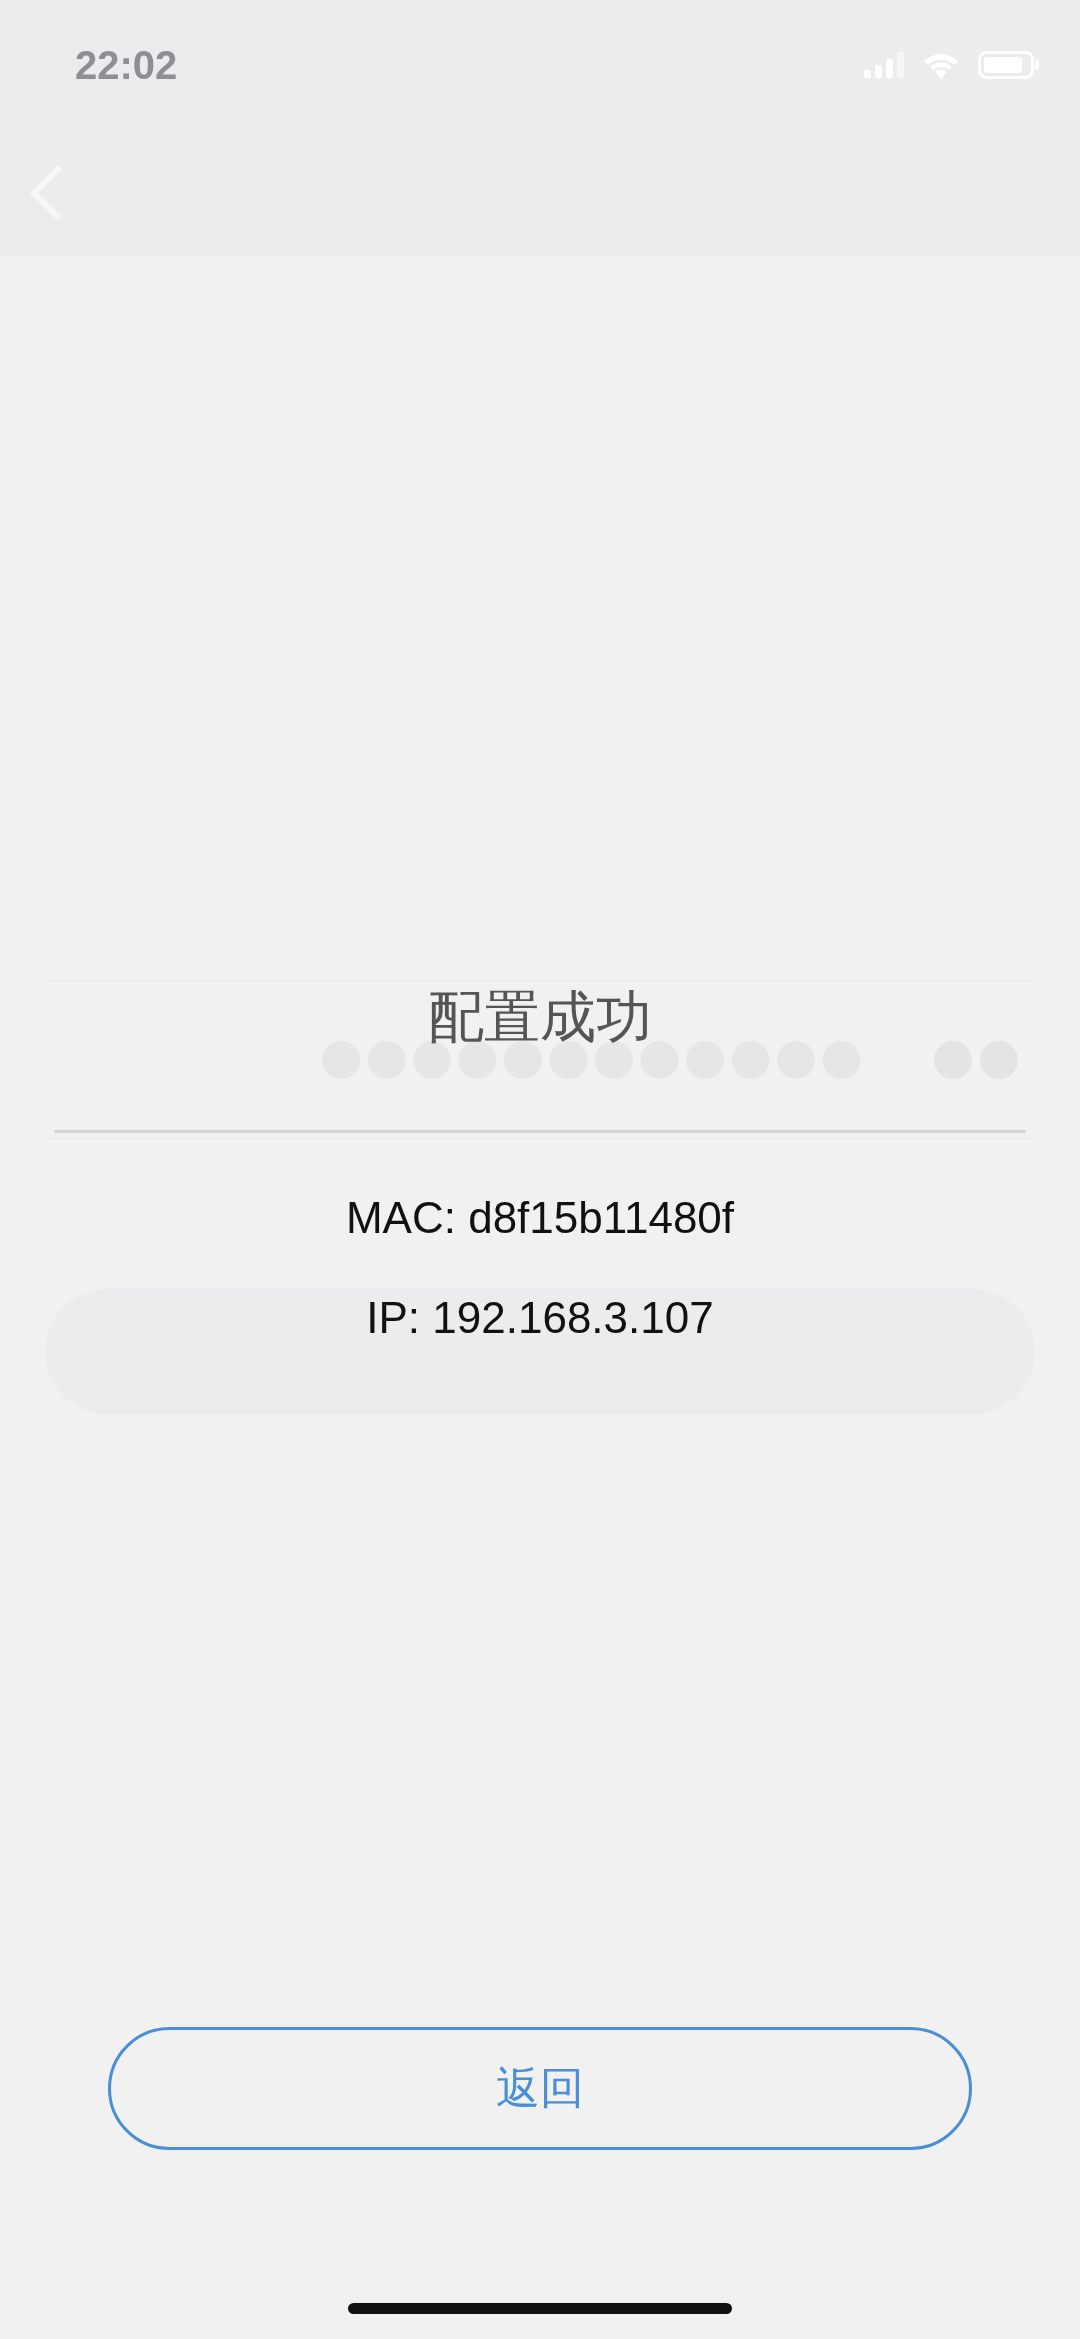  What do you see at coordinates (540, 2088) in the screenshot?
I see `return-button: 返回` at bounding box center [540, 2088].